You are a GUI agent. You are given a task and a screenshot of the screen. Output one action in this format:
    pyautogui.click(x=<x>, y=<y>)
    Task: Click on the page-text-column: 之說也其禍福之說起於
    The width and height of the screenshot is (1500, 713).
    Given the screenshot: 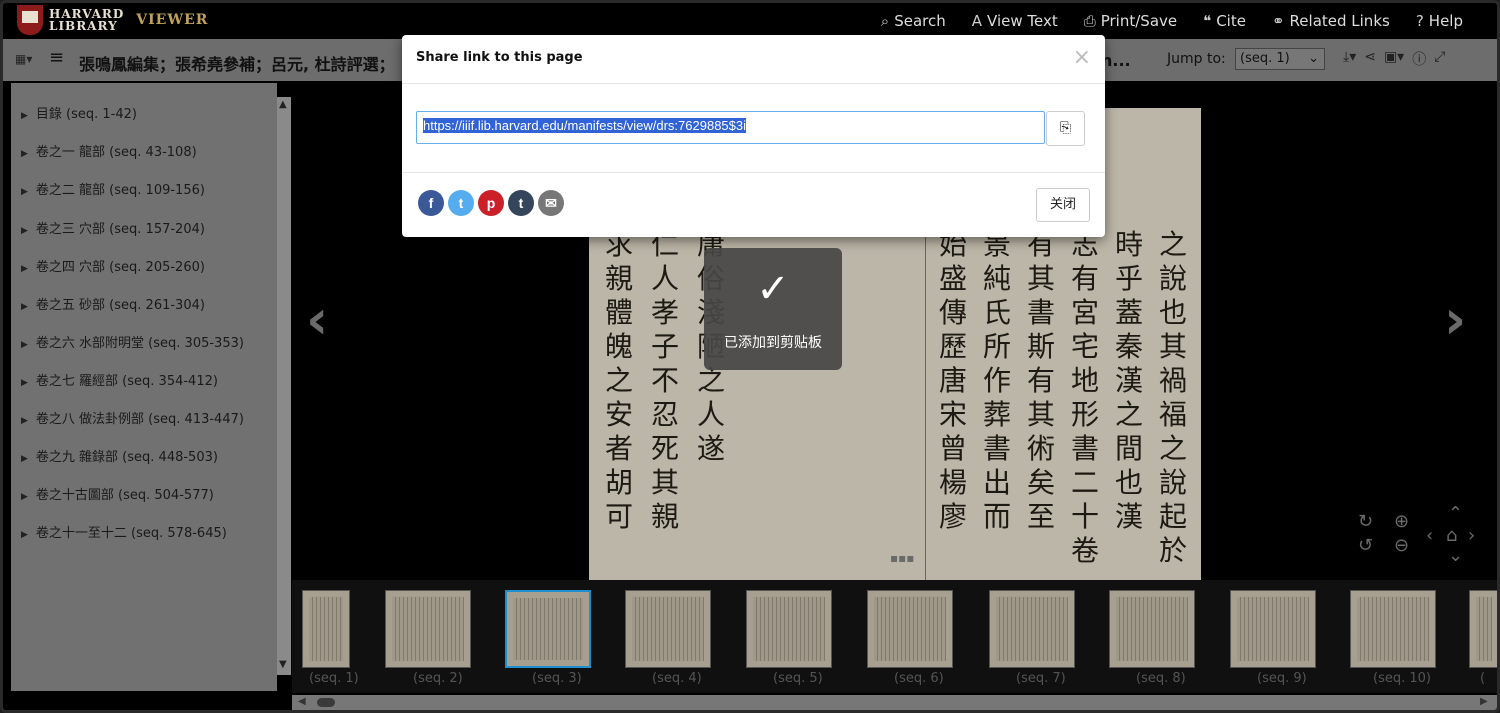 What is the action you would take?
    pyautogui.click(x=1173, y=397)
    